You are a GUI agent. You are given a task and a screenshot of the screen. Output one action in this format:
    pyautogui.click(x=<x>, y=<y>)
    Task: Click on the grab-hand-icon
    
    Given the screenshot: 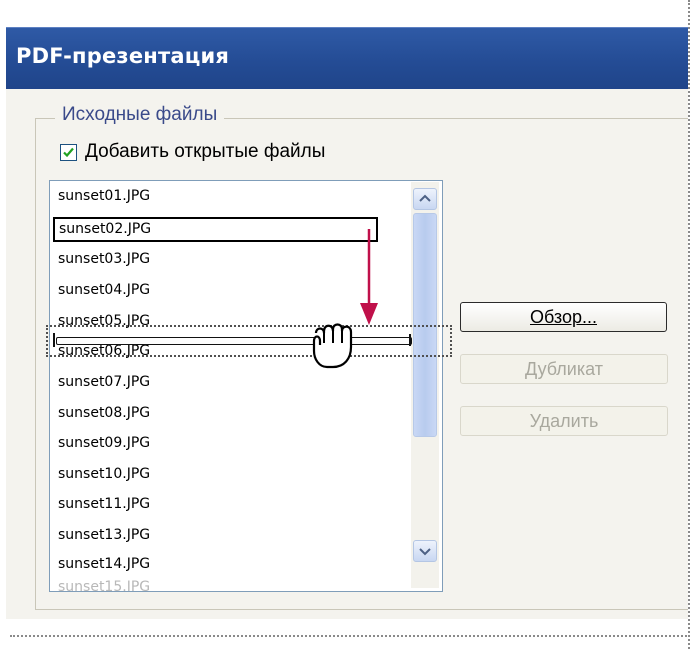 What is the action you would take?
    pyautogui.click(x=332, y=346)
    